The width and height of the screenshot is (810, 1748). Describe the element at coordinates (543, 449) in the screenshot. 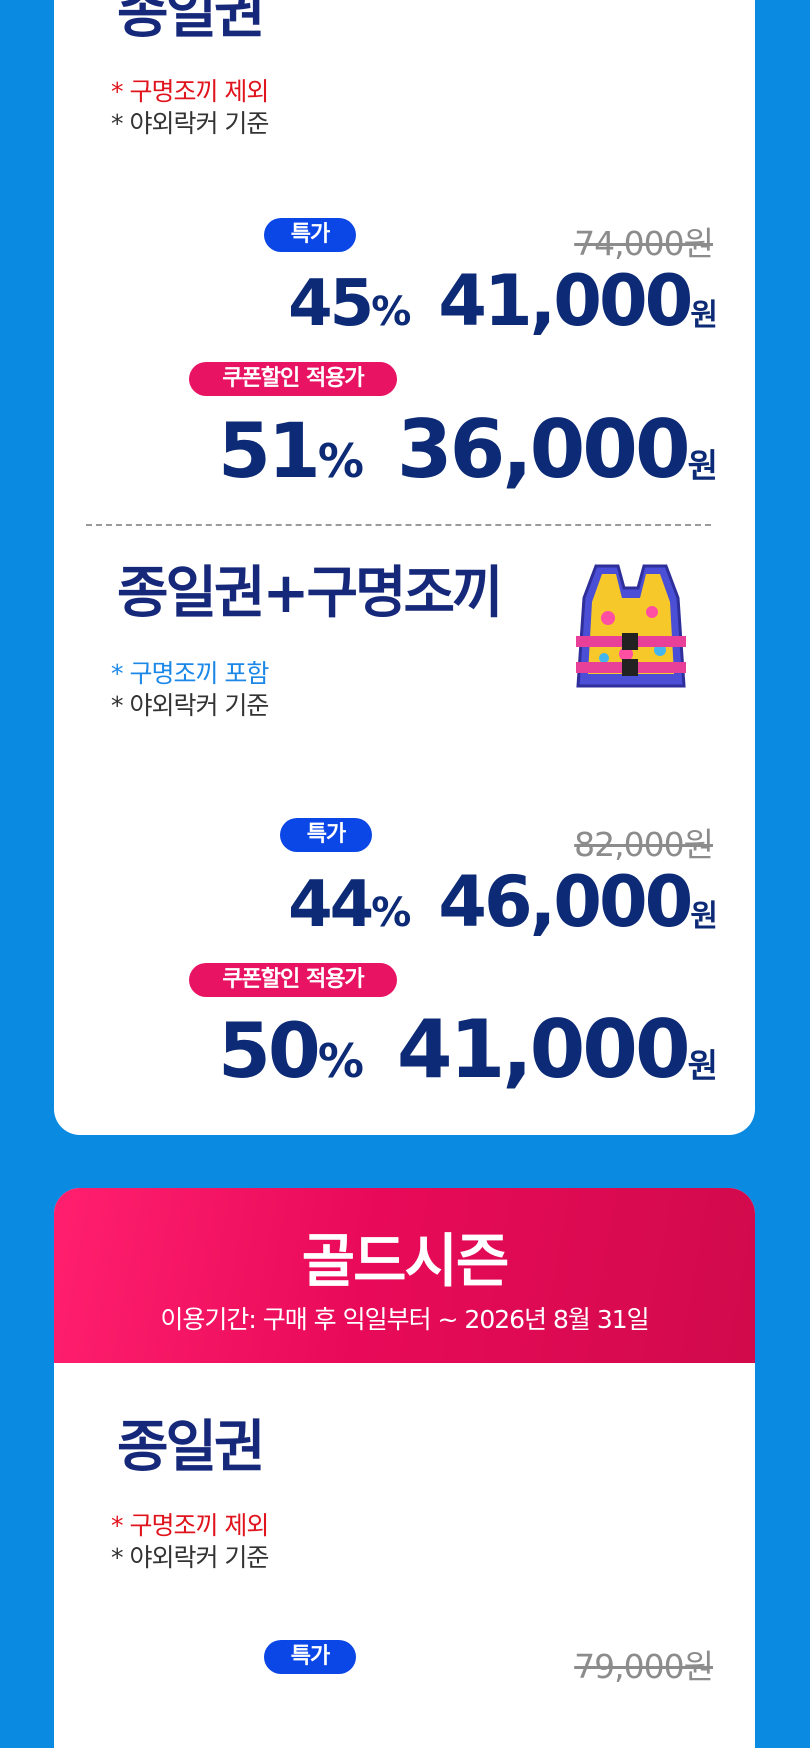

I see `coupon-price: 36,000` at that location.